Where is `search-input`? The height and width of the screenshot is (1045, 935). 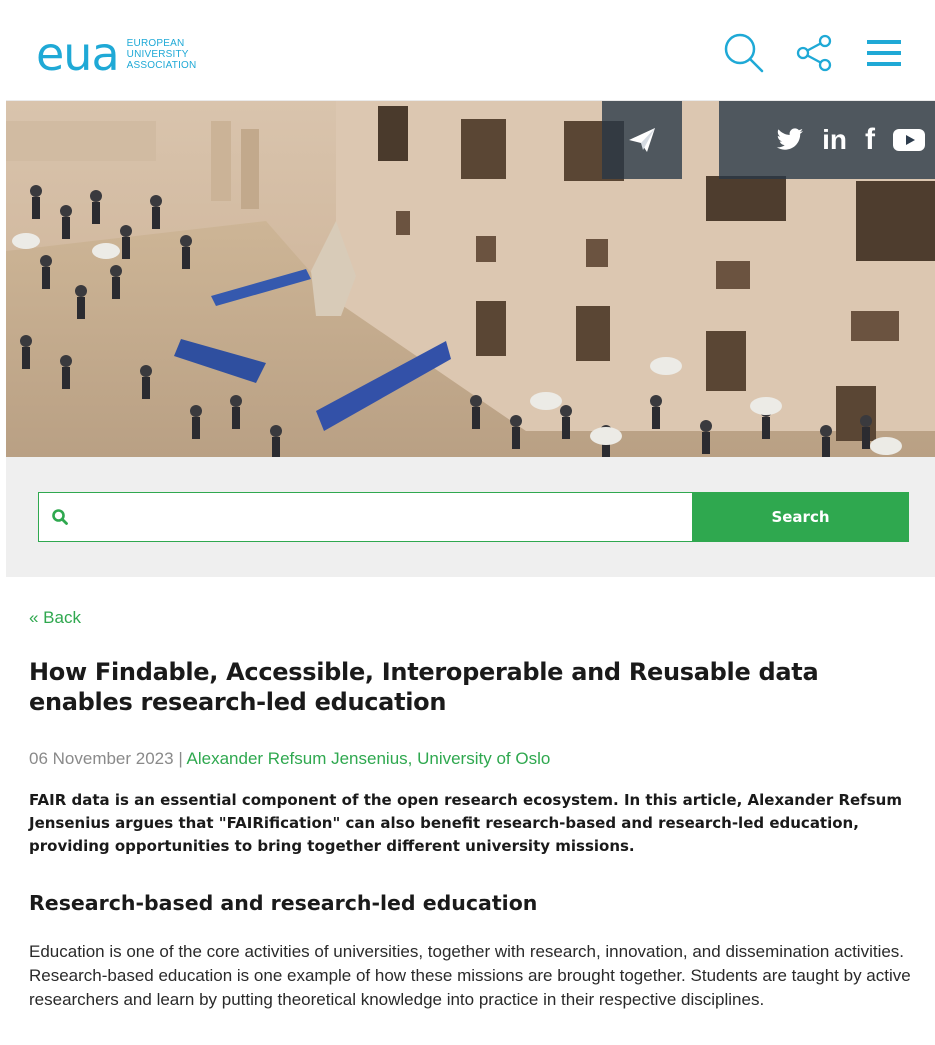
search-input is located at coordinates (385, 517).